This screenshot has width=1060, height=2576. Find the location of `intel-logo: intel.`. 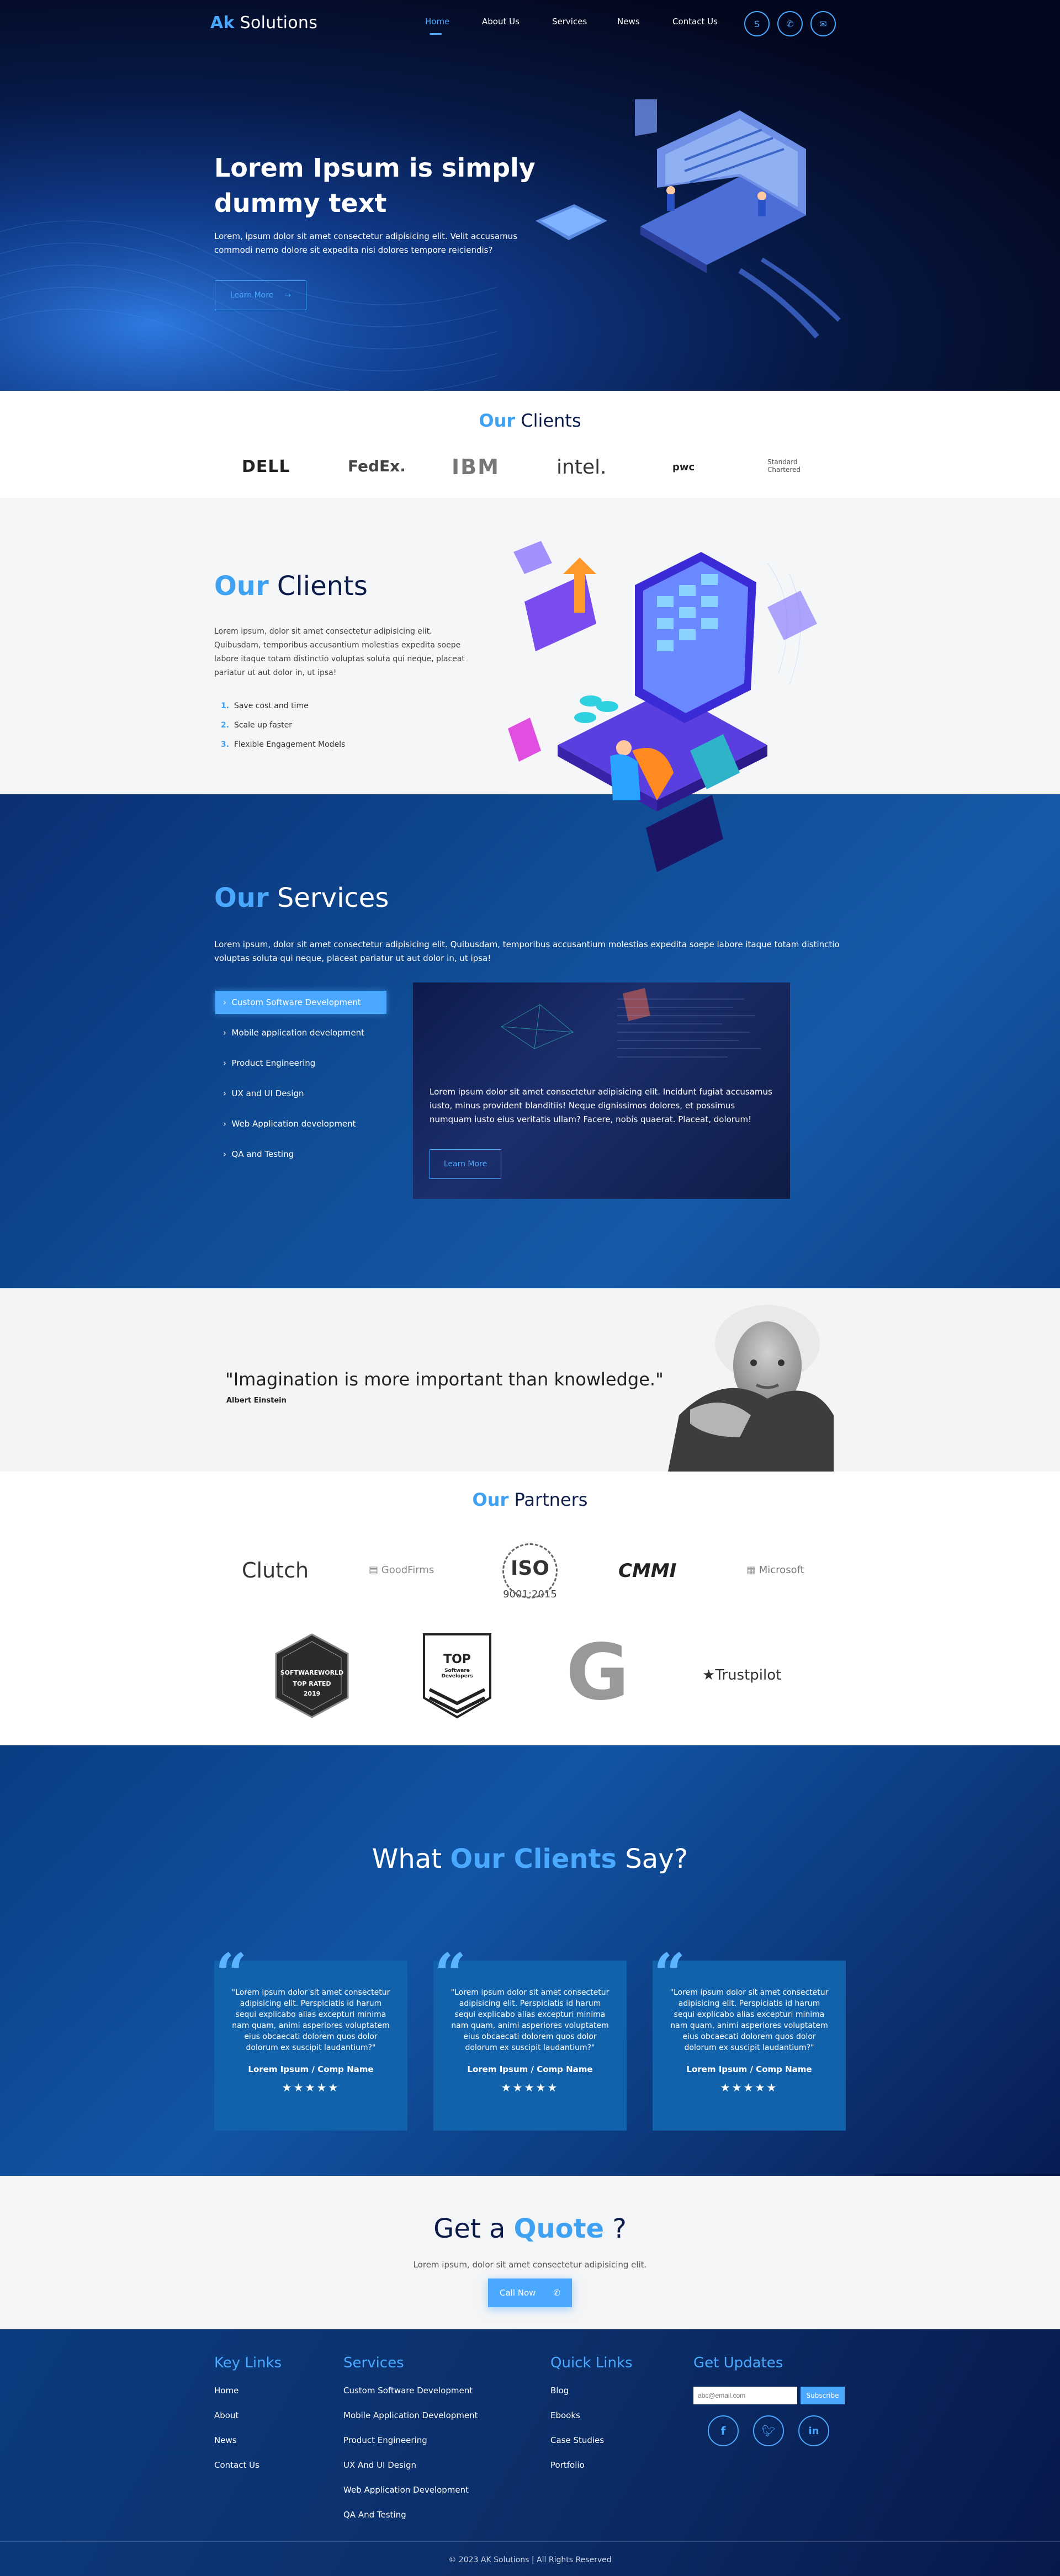

intel-logo: intel. is located at coordinates (581, 467).